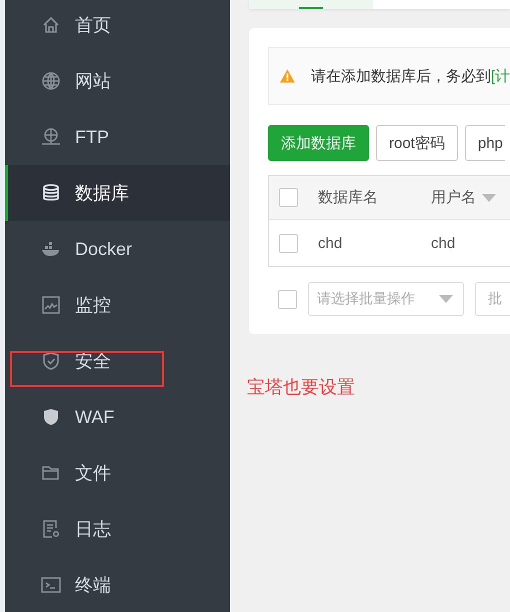 This screenshot has width=510, height=612. I want to click on sidebar-item: 终端, so click(117, 584).